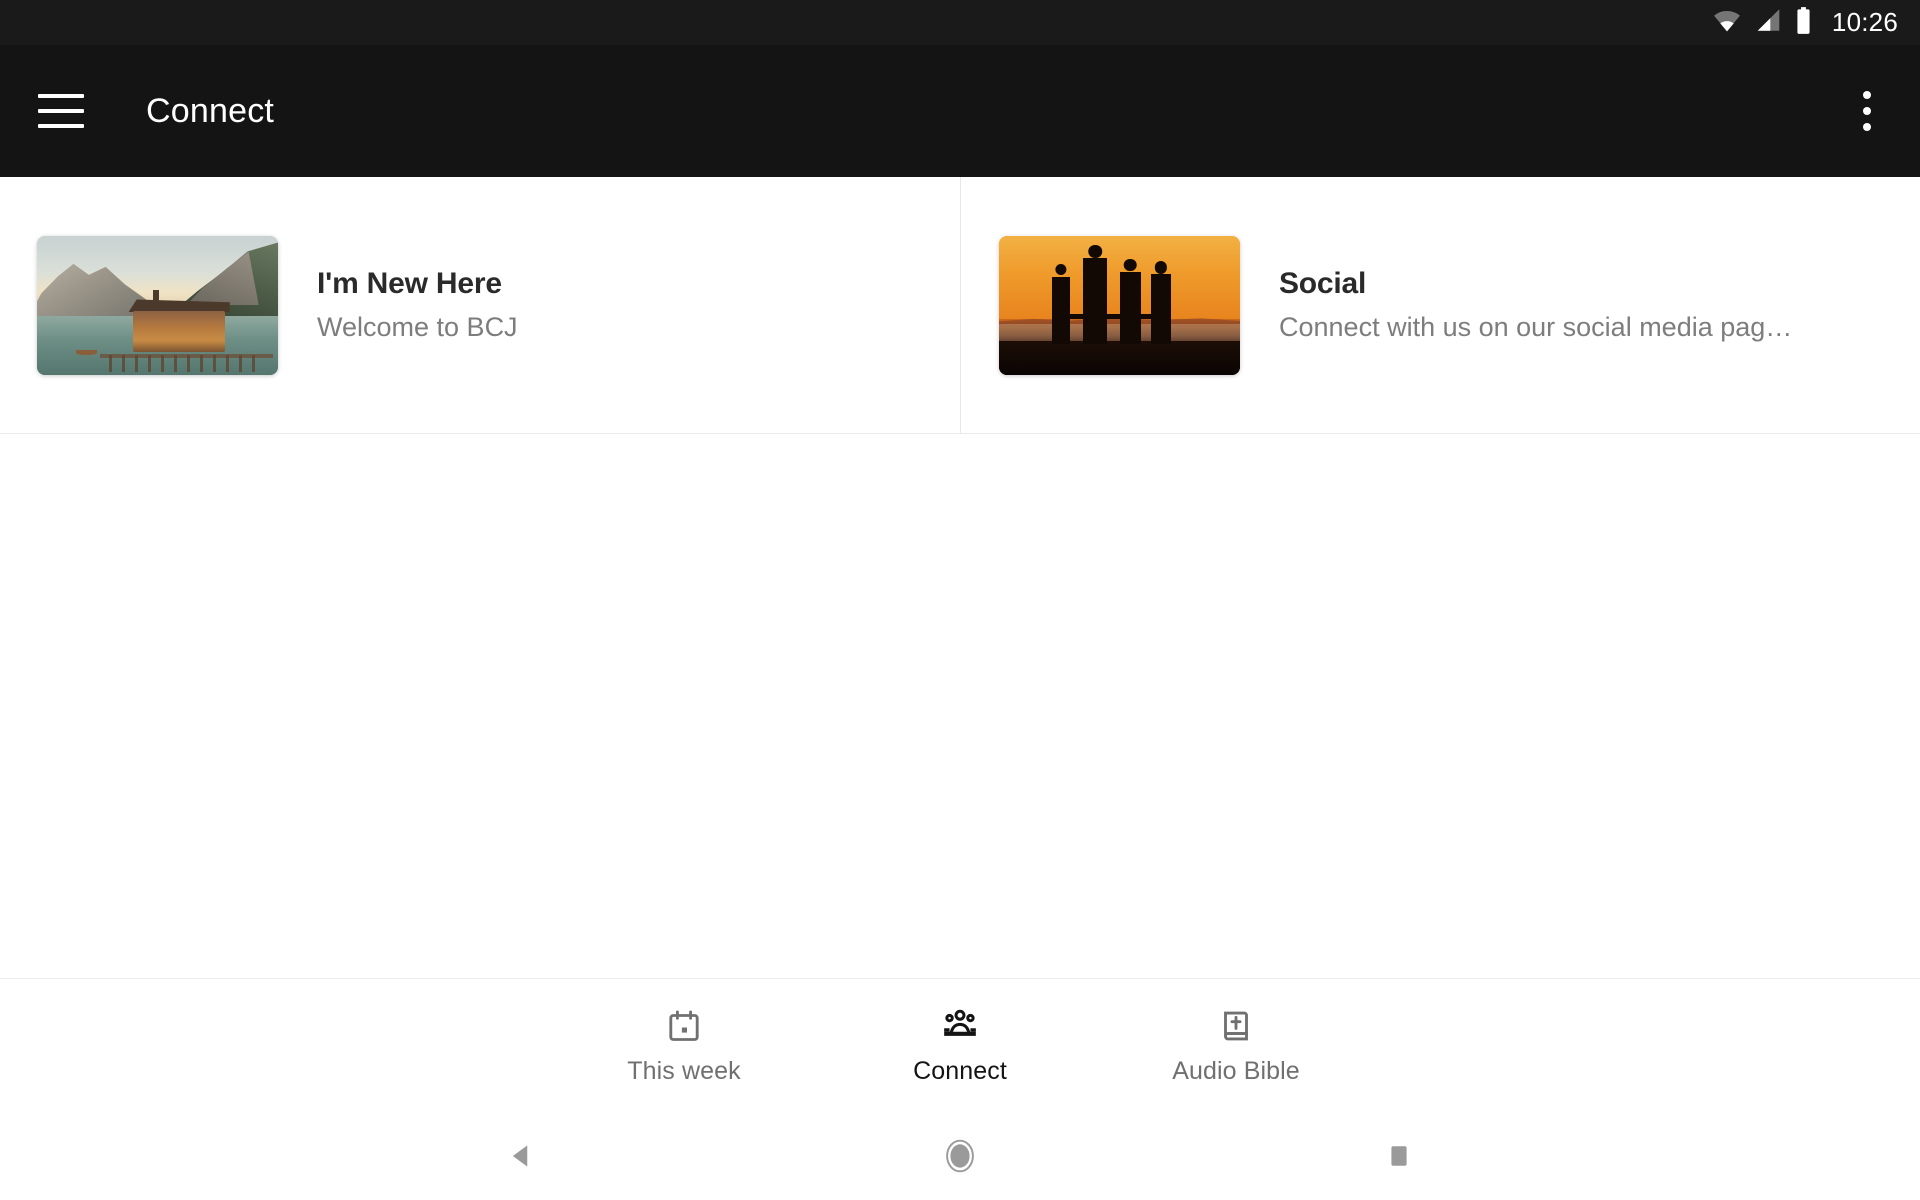  I want to click on card-title: Social, so click(1323, 284).